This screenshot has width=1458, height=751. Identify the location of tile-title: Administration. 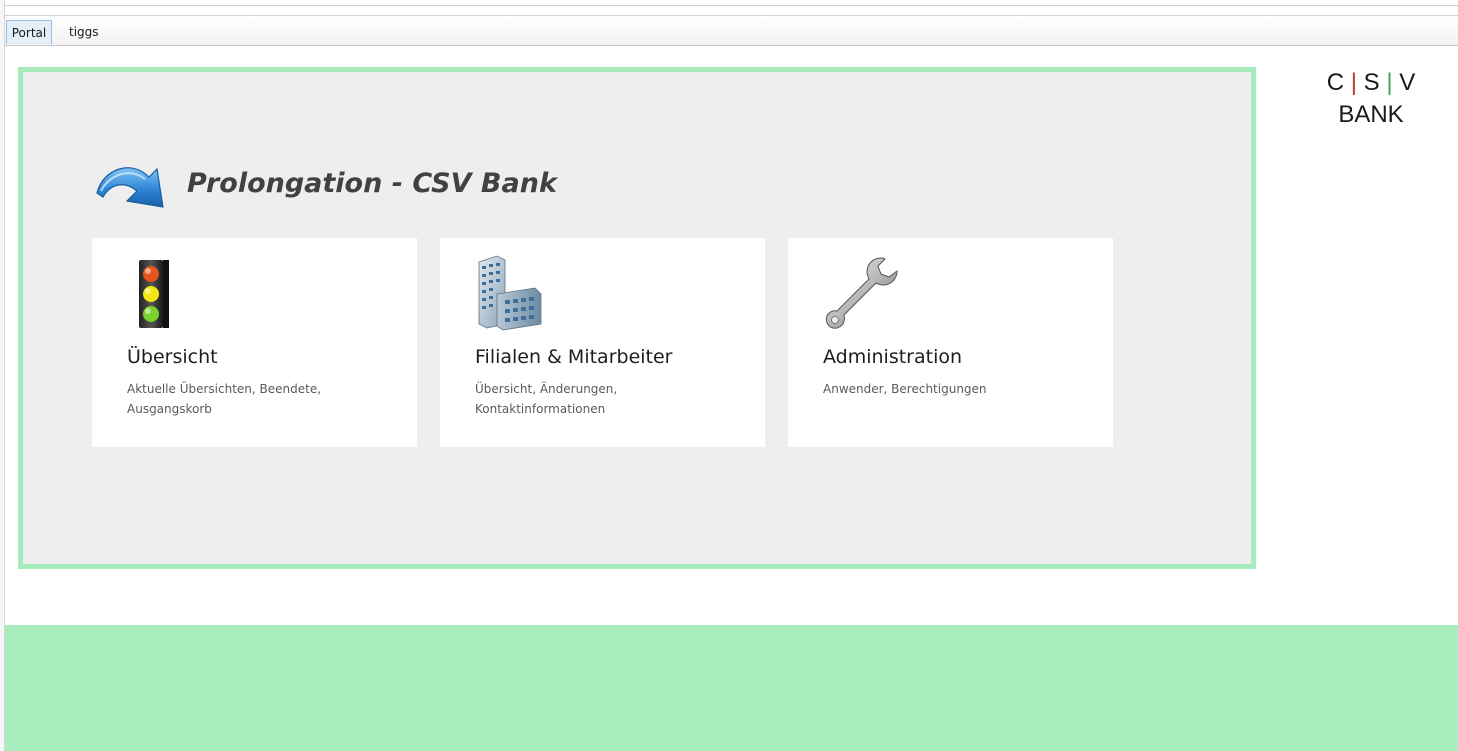
(893, 357).